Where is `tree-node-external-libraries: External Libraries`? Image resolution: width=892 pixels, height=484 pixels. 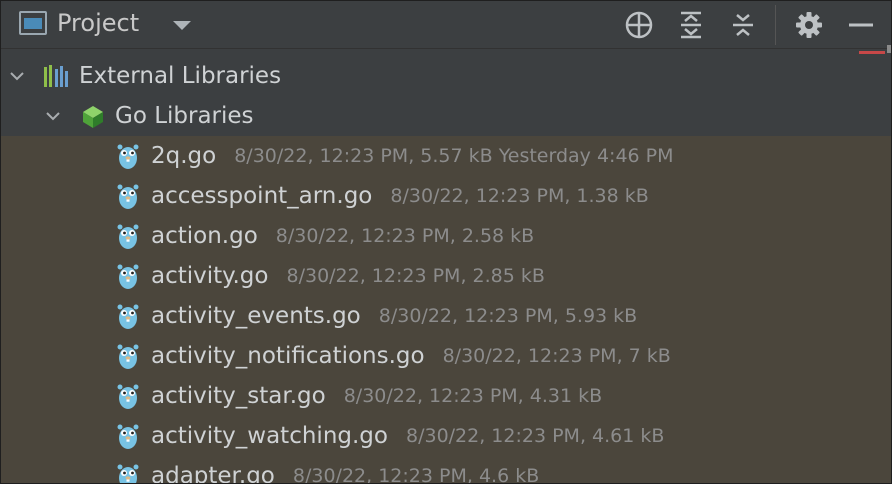 tree-node-external-libraries: External Libraries is located at coordinates (446, 76).